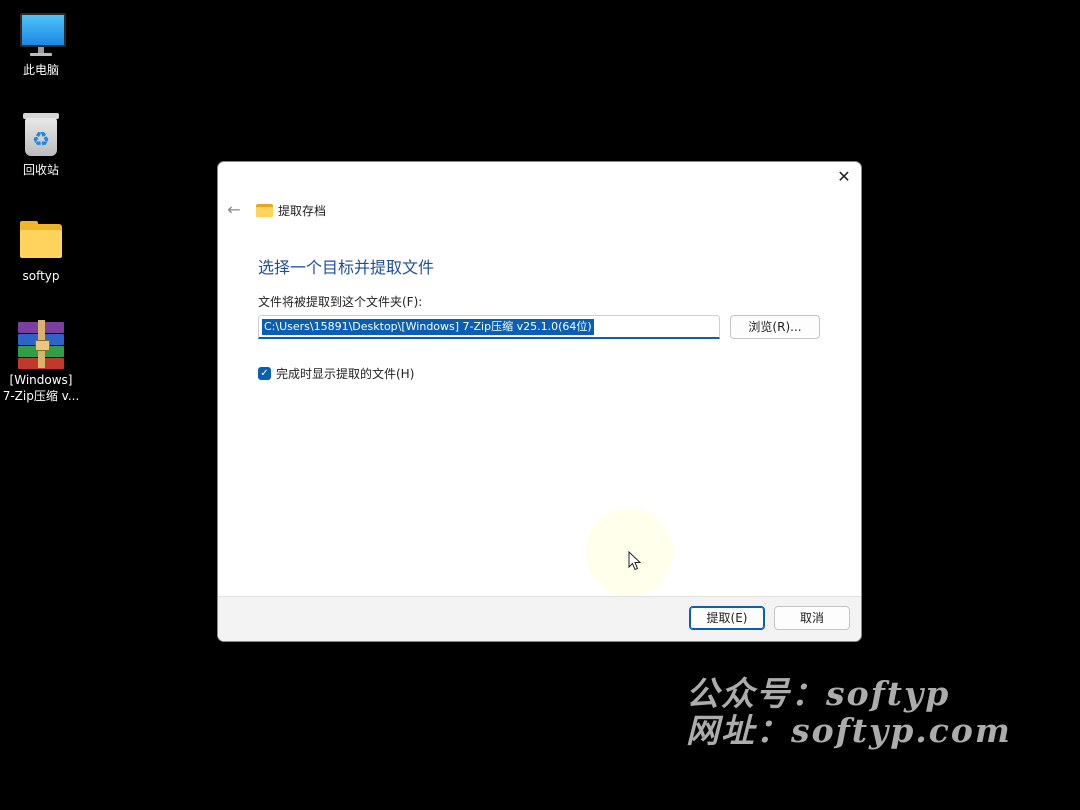  I want to click on desktop-icon-recycle-bin: ♻ 回收站, so click(41, 144).